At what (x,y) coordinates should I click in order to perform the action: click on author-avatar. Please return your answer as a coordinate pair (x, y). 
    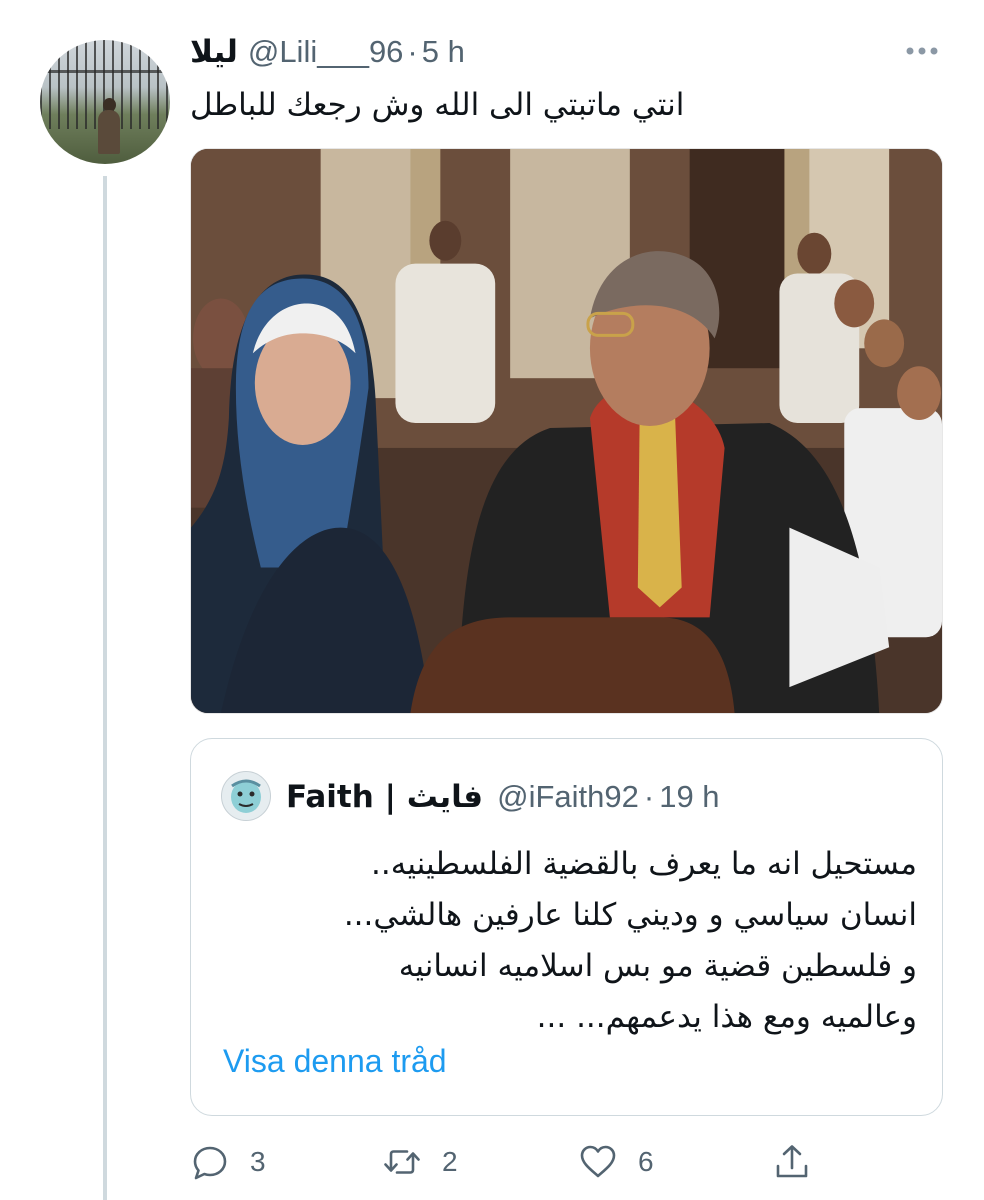
    Looking at the image, I should click on (105, 102).